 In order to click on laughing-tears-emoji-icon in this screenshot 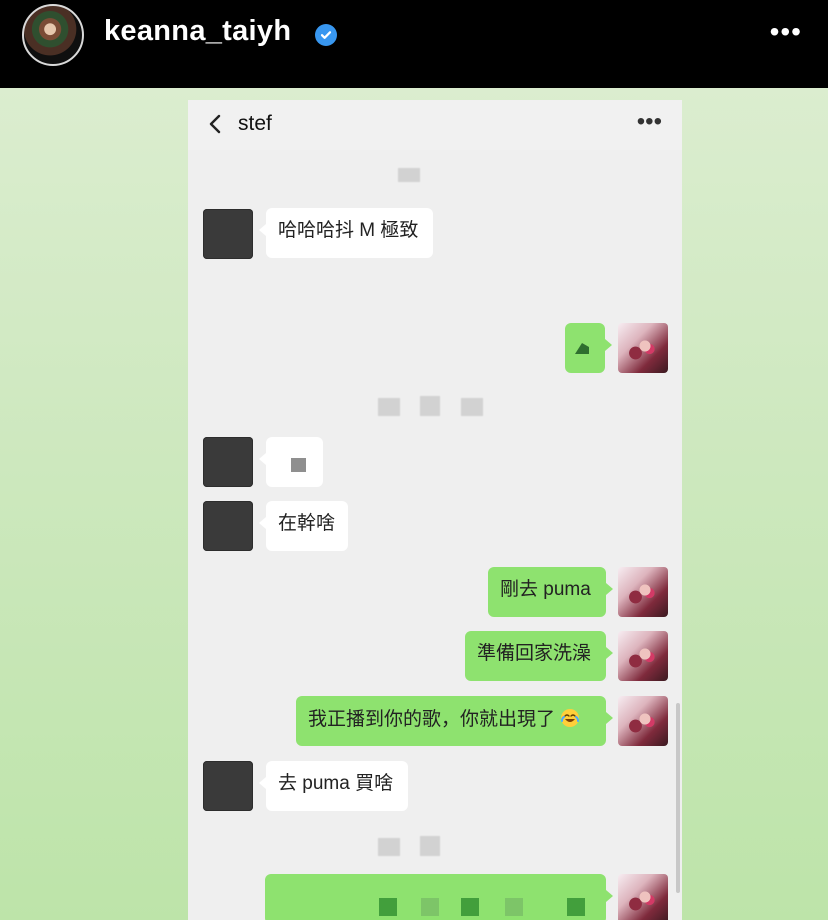, I will do `click(570, 718)`.